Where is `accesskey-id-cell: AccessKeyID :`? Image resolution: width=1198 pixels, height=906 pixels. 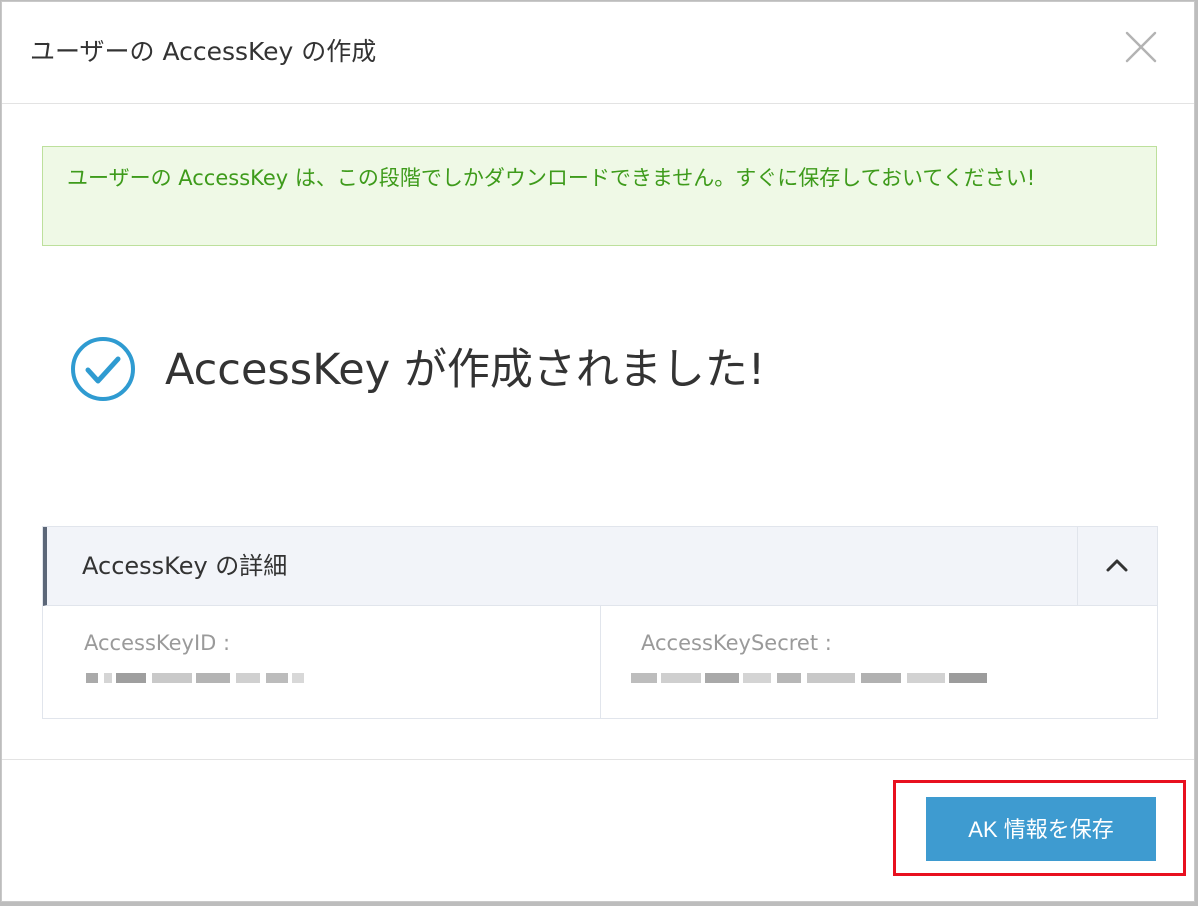
accesskey-id-cell: AccessKeyID : is located at coordinates (322, 662).